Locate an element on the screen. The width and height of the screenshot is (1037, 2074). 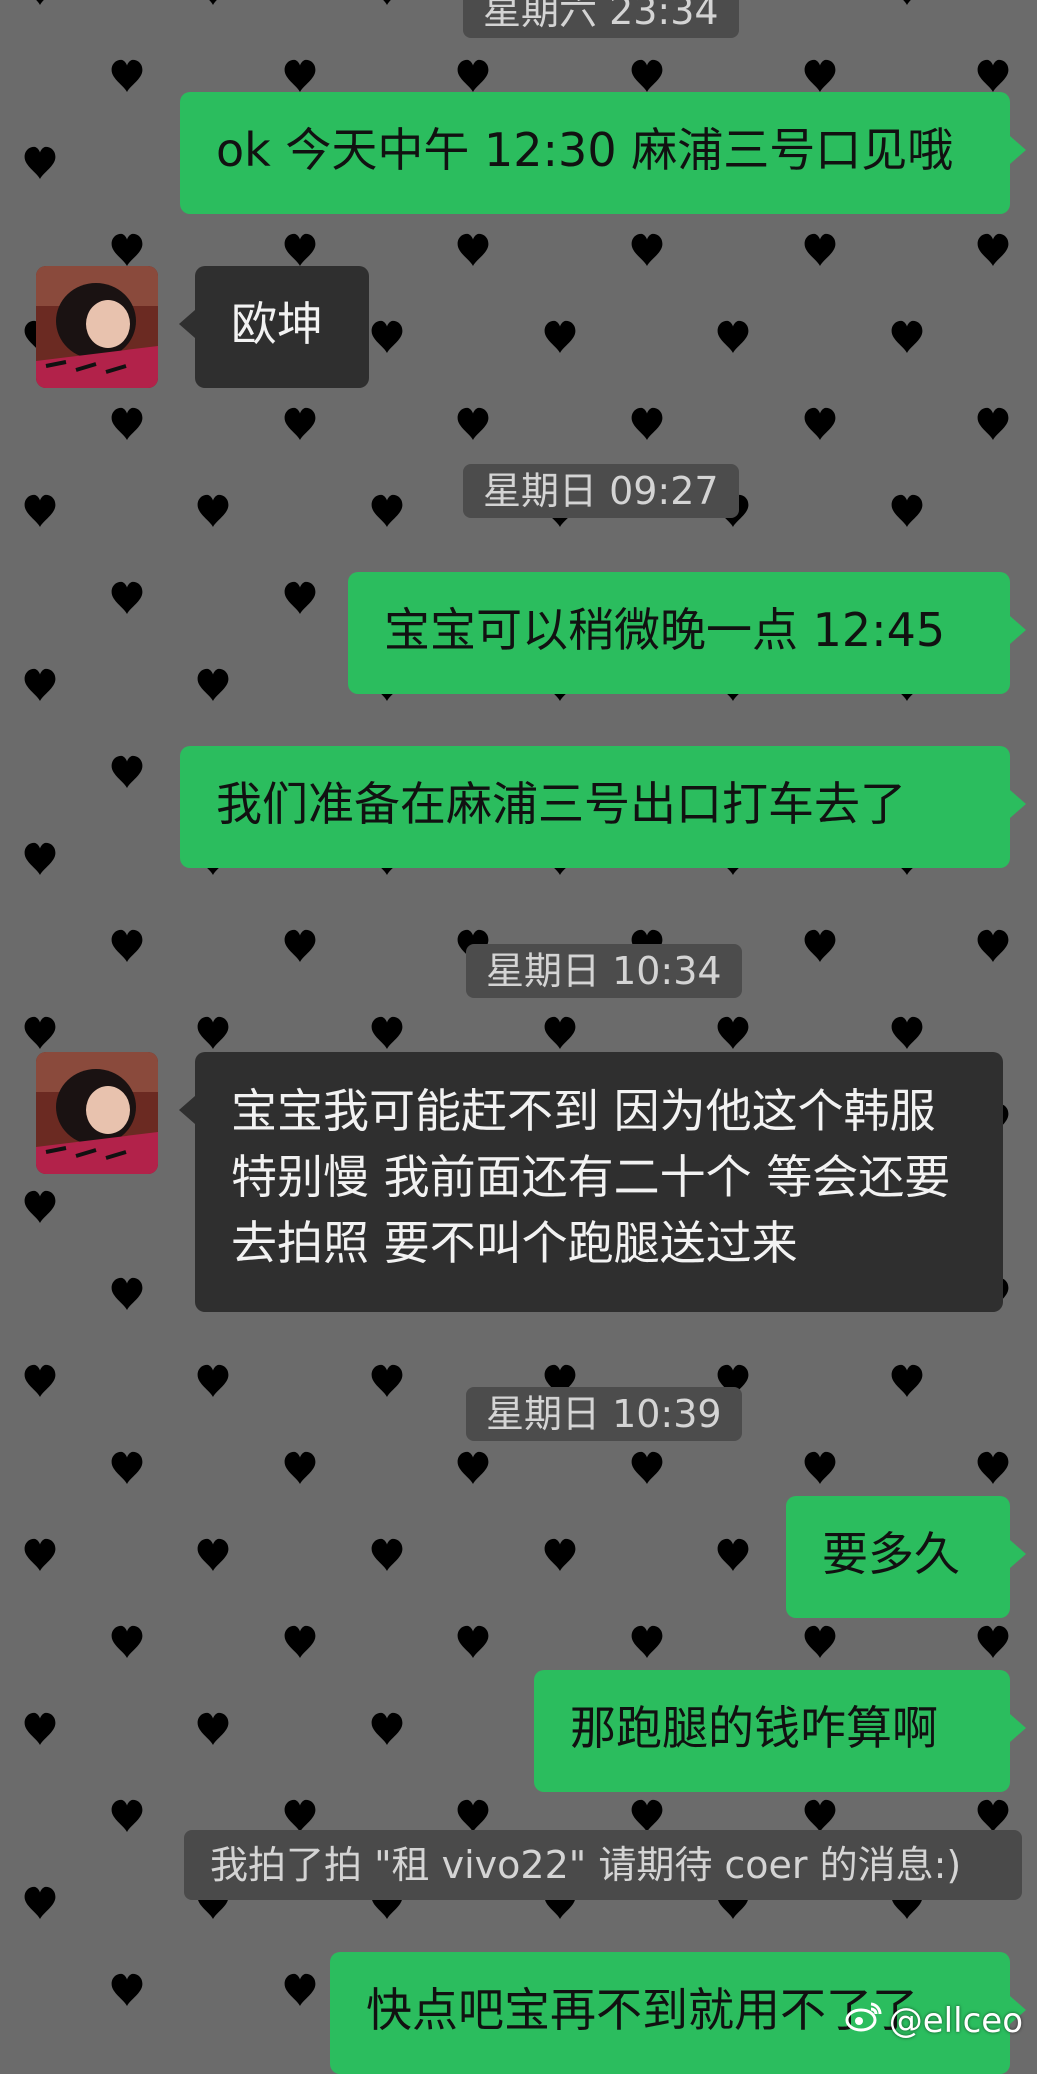
outgoing-message: ok 今天中午 12:30 麻浦三号口见哦 is located at coordinates (603, 153).